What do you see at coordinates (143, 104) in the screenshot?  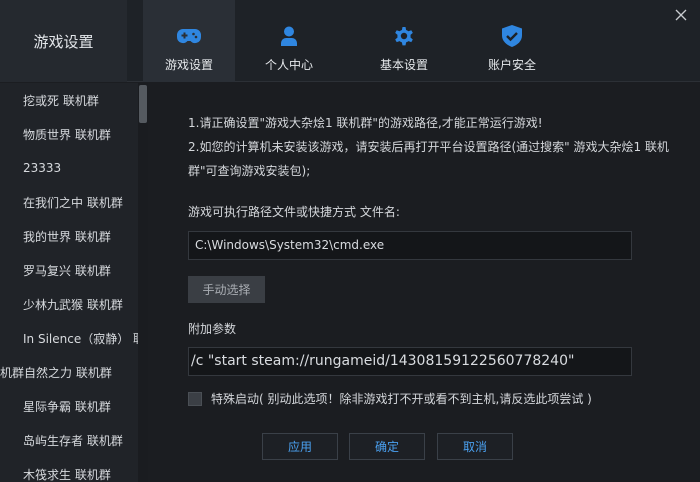 I see `scroll-thumb` at bounding box center [143, 104].